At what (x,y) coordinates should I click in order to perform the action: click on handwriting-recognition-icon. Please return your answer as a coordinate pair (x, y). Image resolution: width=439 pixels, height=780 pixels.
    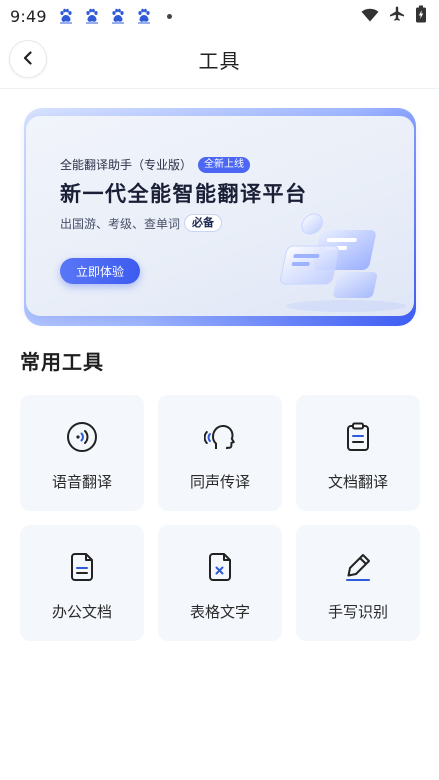
    Looking at the image, I should click on (358, 567).